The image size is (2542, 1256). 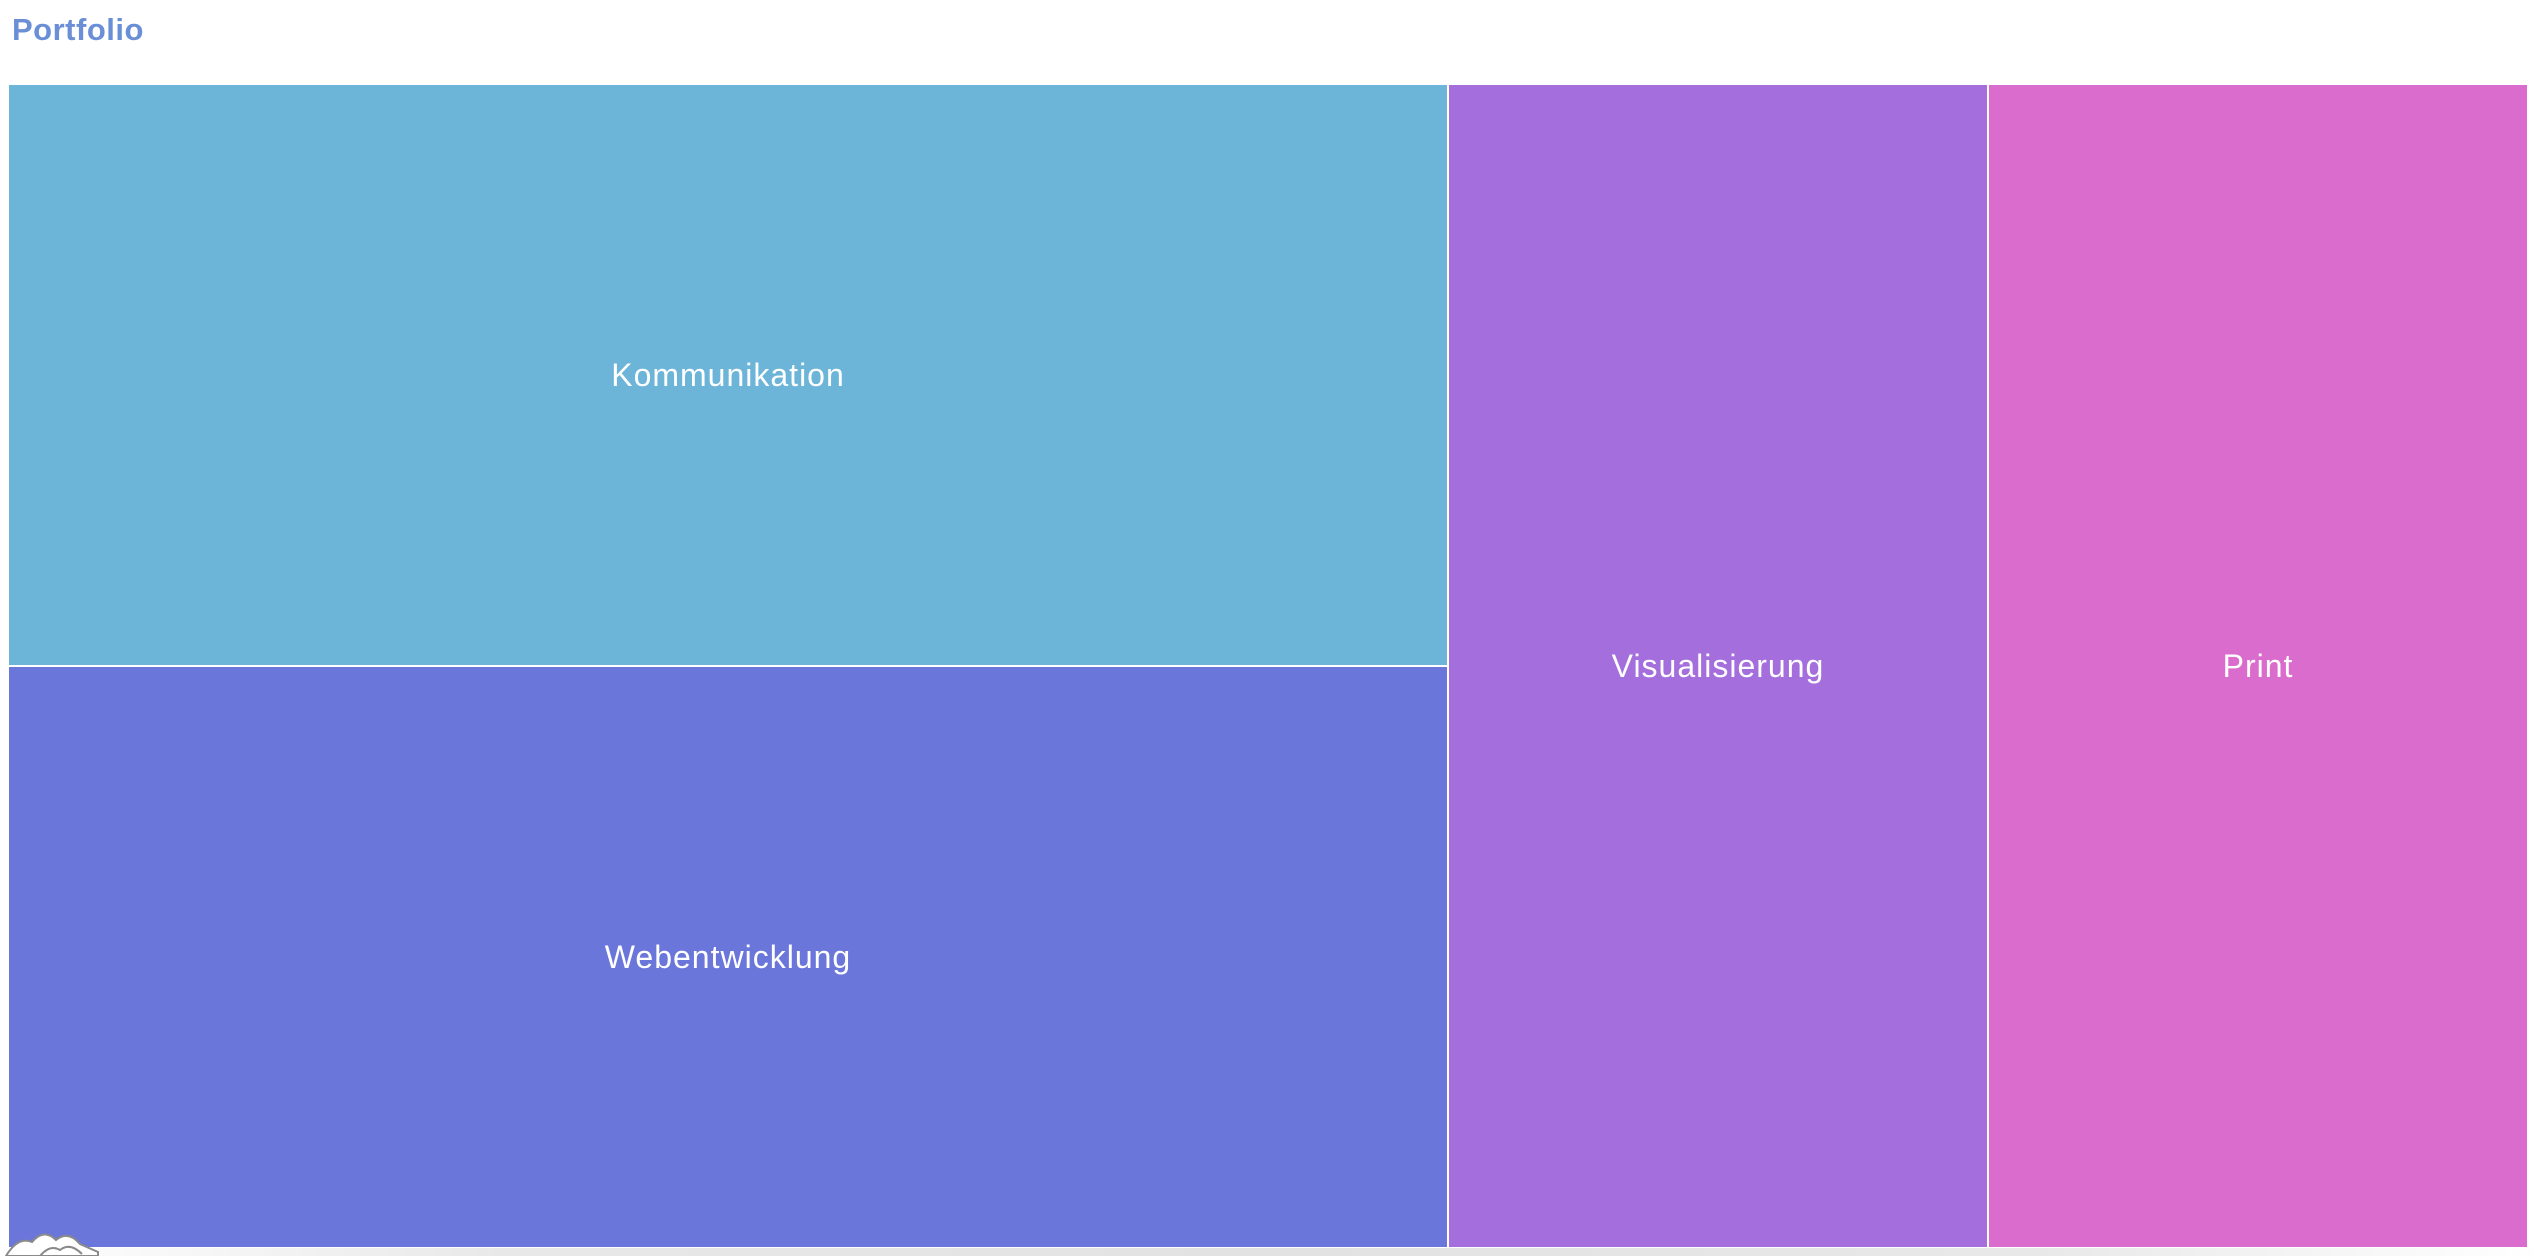 I want to click on bottom-edge-bar, so click(x=1271, y=1252).